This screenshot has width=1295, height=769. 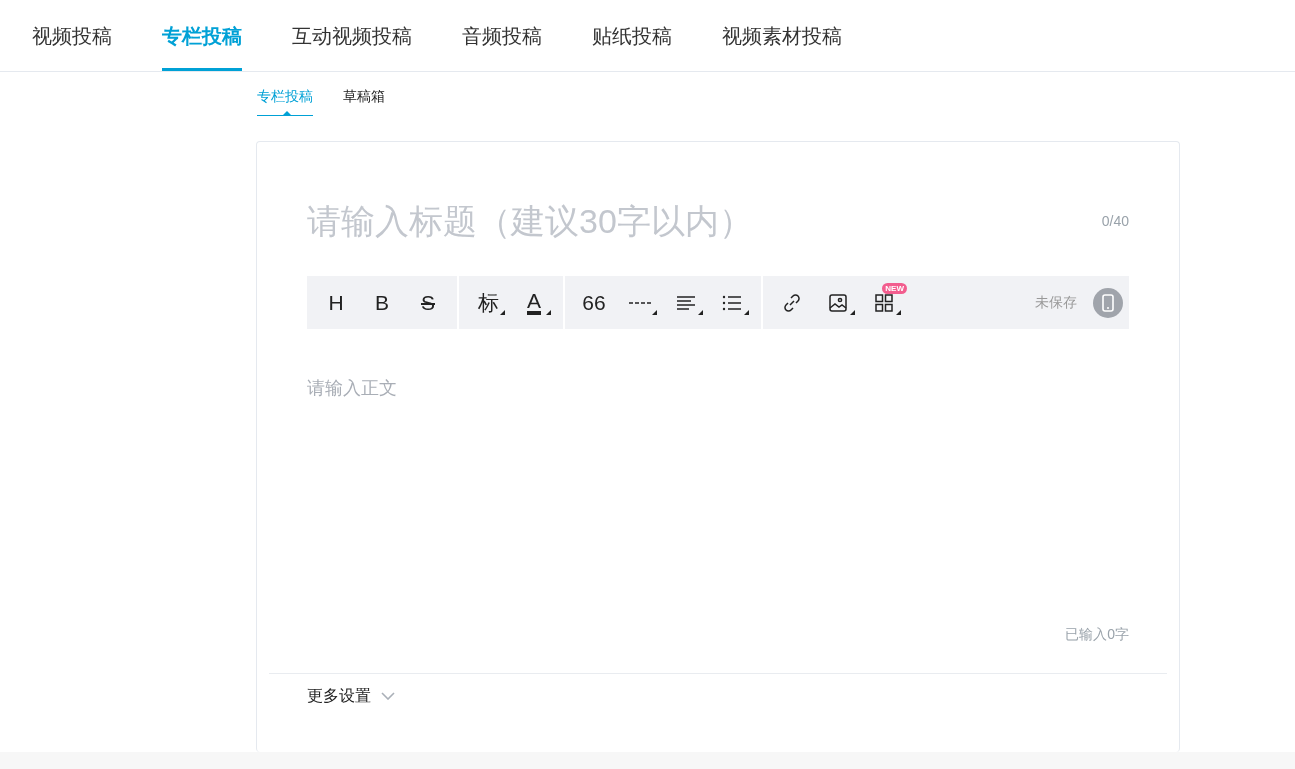 I want to click on save-status: 未保存, so click(x=1056, y=302).